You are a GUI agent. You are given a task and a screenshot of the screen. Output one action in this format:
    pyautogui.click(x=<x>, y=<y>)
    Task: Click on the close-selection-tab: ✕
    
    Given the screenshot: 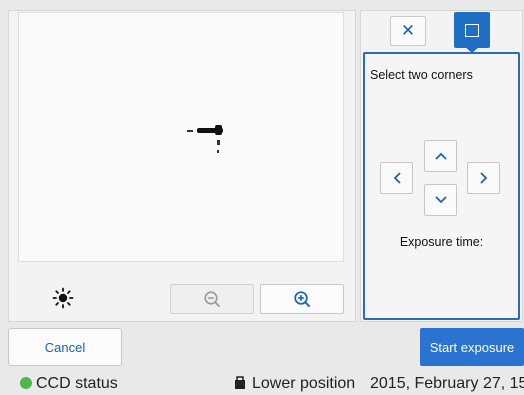 What is the action you would take?
    pyautogui.click(x=408, y=31)
    